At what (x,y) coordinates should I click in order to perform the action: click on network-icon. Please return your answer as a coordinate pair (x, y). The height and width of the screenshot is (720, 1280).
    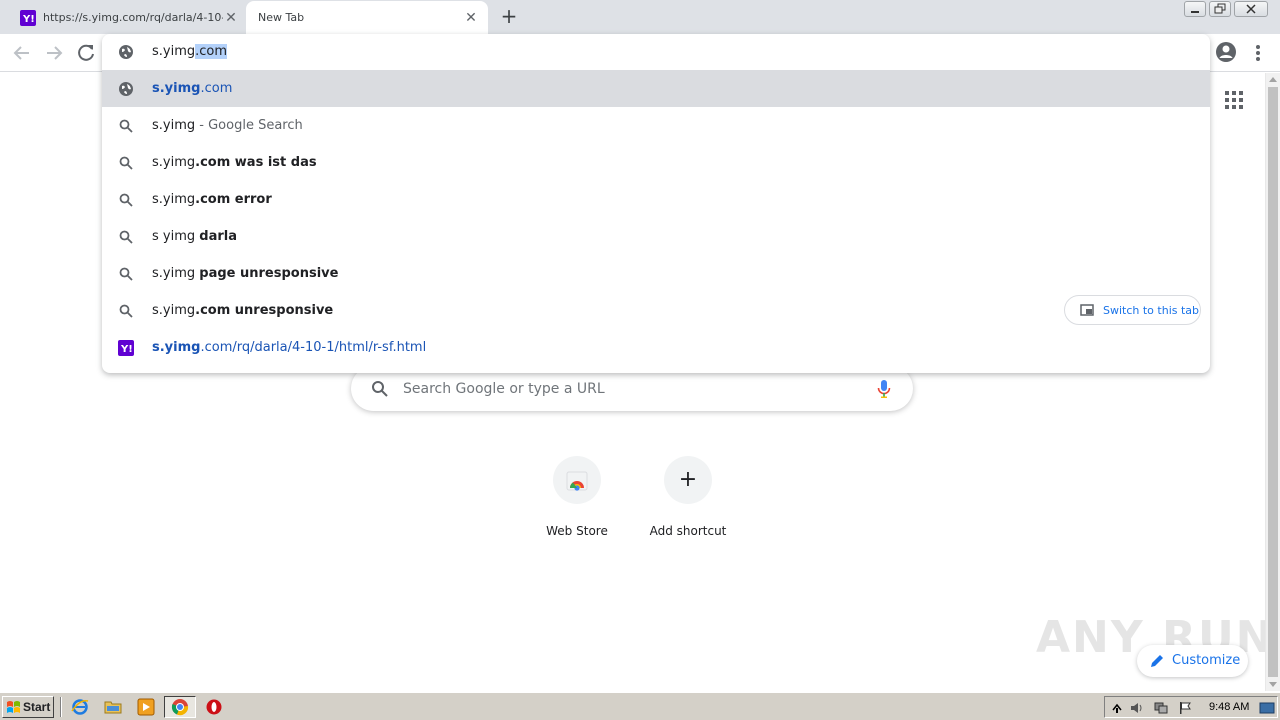
    Looking at the image, I should click on (1161, 708).